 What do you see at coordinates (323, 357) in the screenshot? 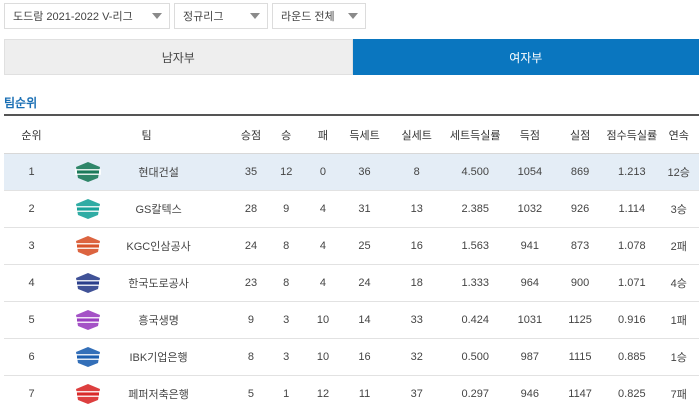
I see `losses-cell: 10` at bounding box center [323, 357].